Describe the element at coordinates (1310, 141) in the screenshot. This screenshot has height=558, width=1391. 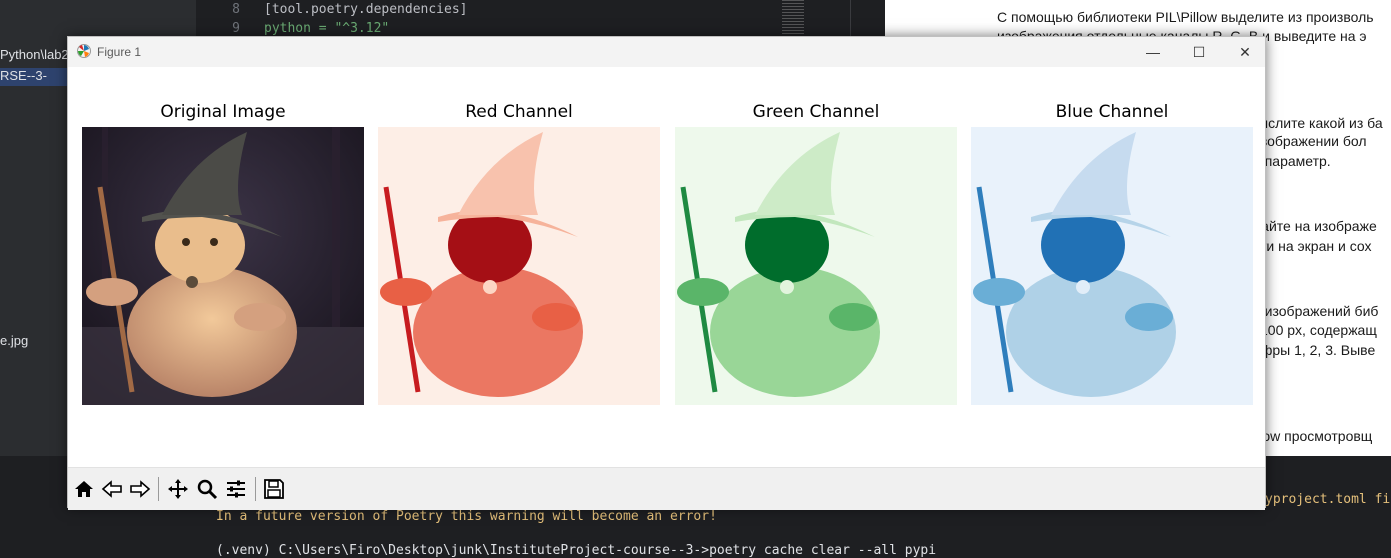
I see `doc-text: изображении бол` at that location.